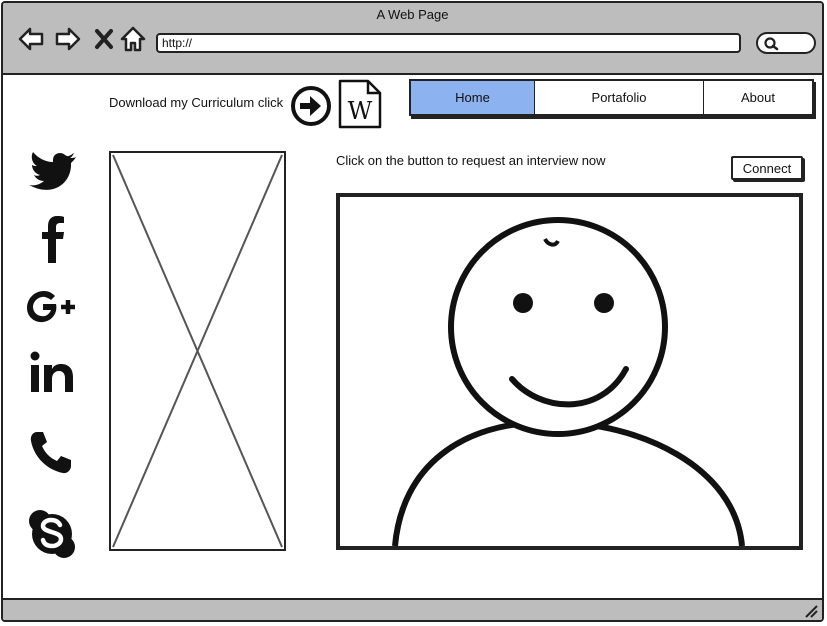 This screenshot has width=827, height=626. I want to click on twitter-icon, so click(52, 168).